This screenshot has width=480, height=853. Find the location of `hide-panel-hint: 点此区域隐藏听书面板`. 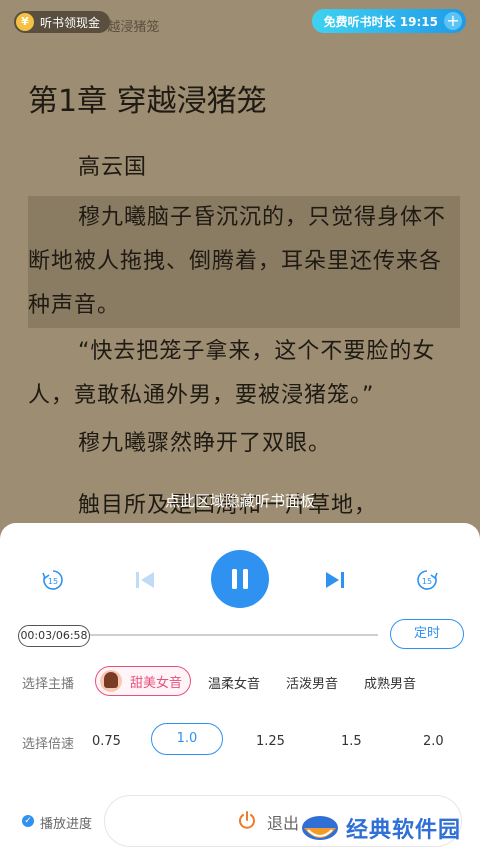

hide-panel-hint: 点此区域隐藏听书面板 is located at coordinates (240, 500).